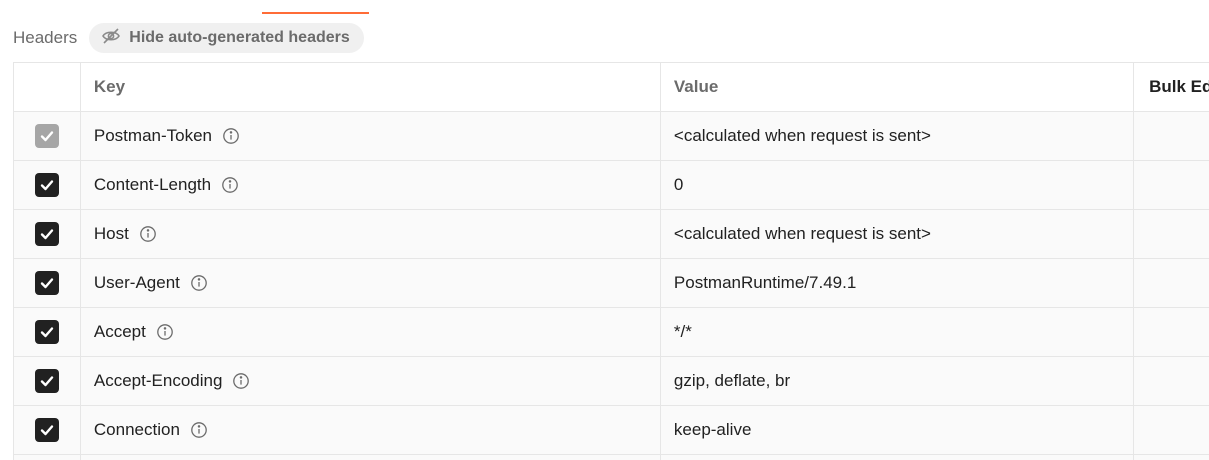  What do you see at coordinates (898, 332) in the screenshot?
I see `row-value-cell: */*` at bounding box center [898, 332].